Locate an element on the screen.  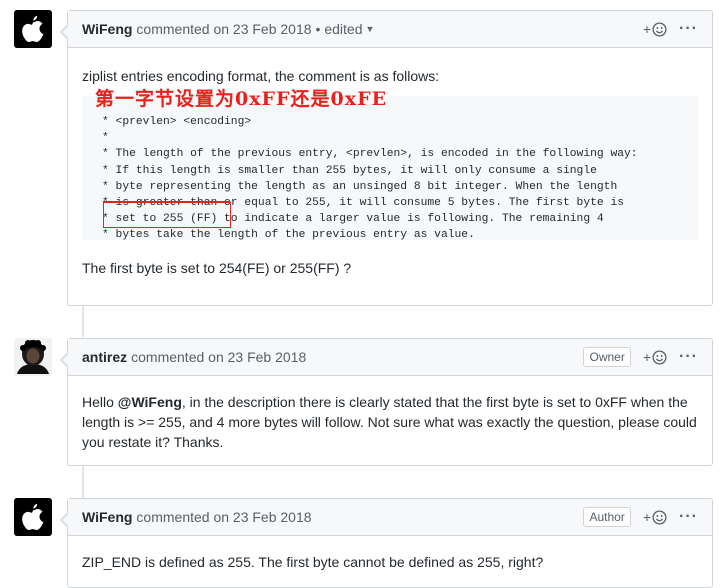
chevron-down-icon: ▼ is located at coordinates (369, 29).